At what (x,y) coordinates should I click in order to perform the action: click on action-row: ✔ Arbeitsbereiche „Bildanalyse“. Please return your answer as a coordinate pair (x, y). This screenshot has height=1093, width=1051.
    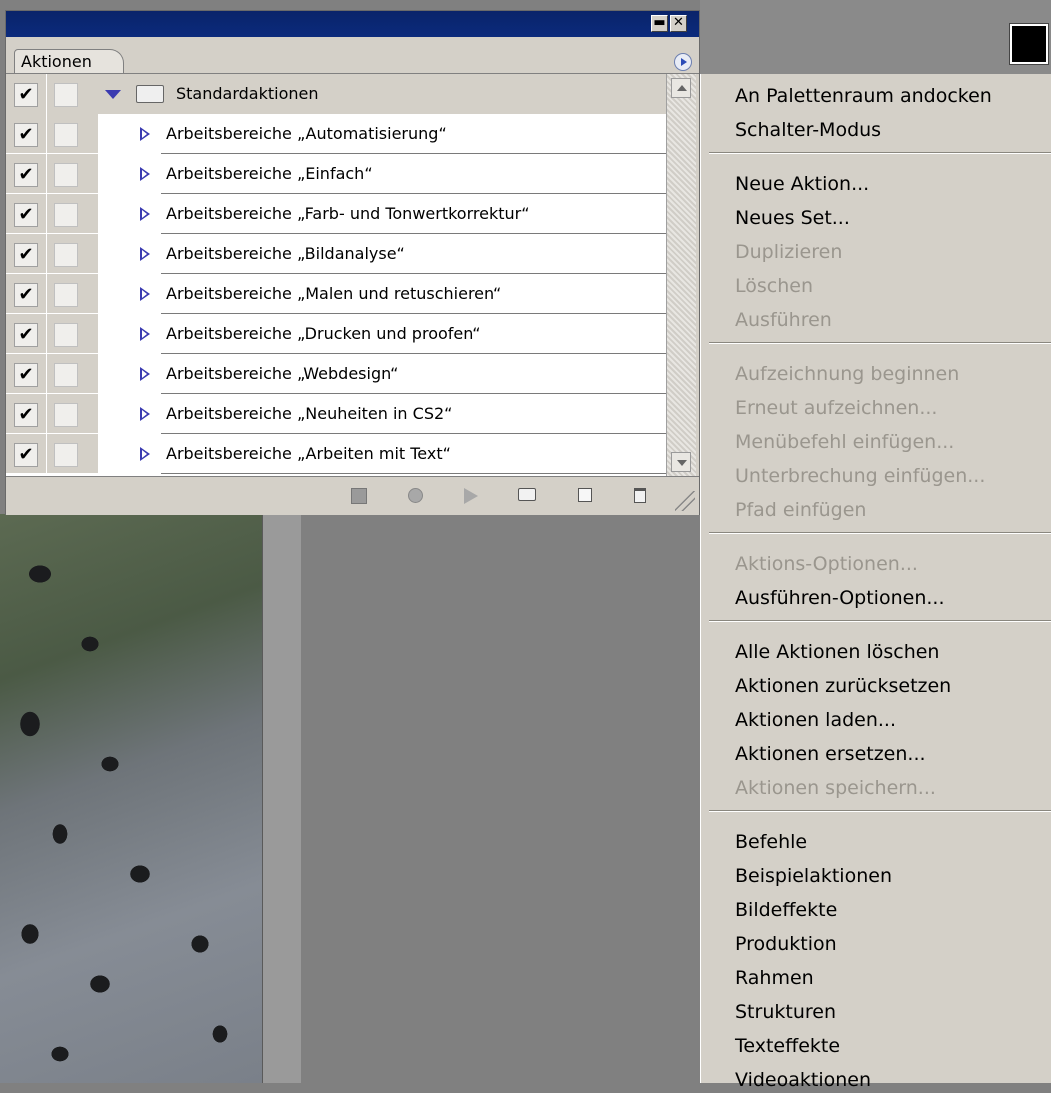
    Looking at the image, I should click on (336, 254).